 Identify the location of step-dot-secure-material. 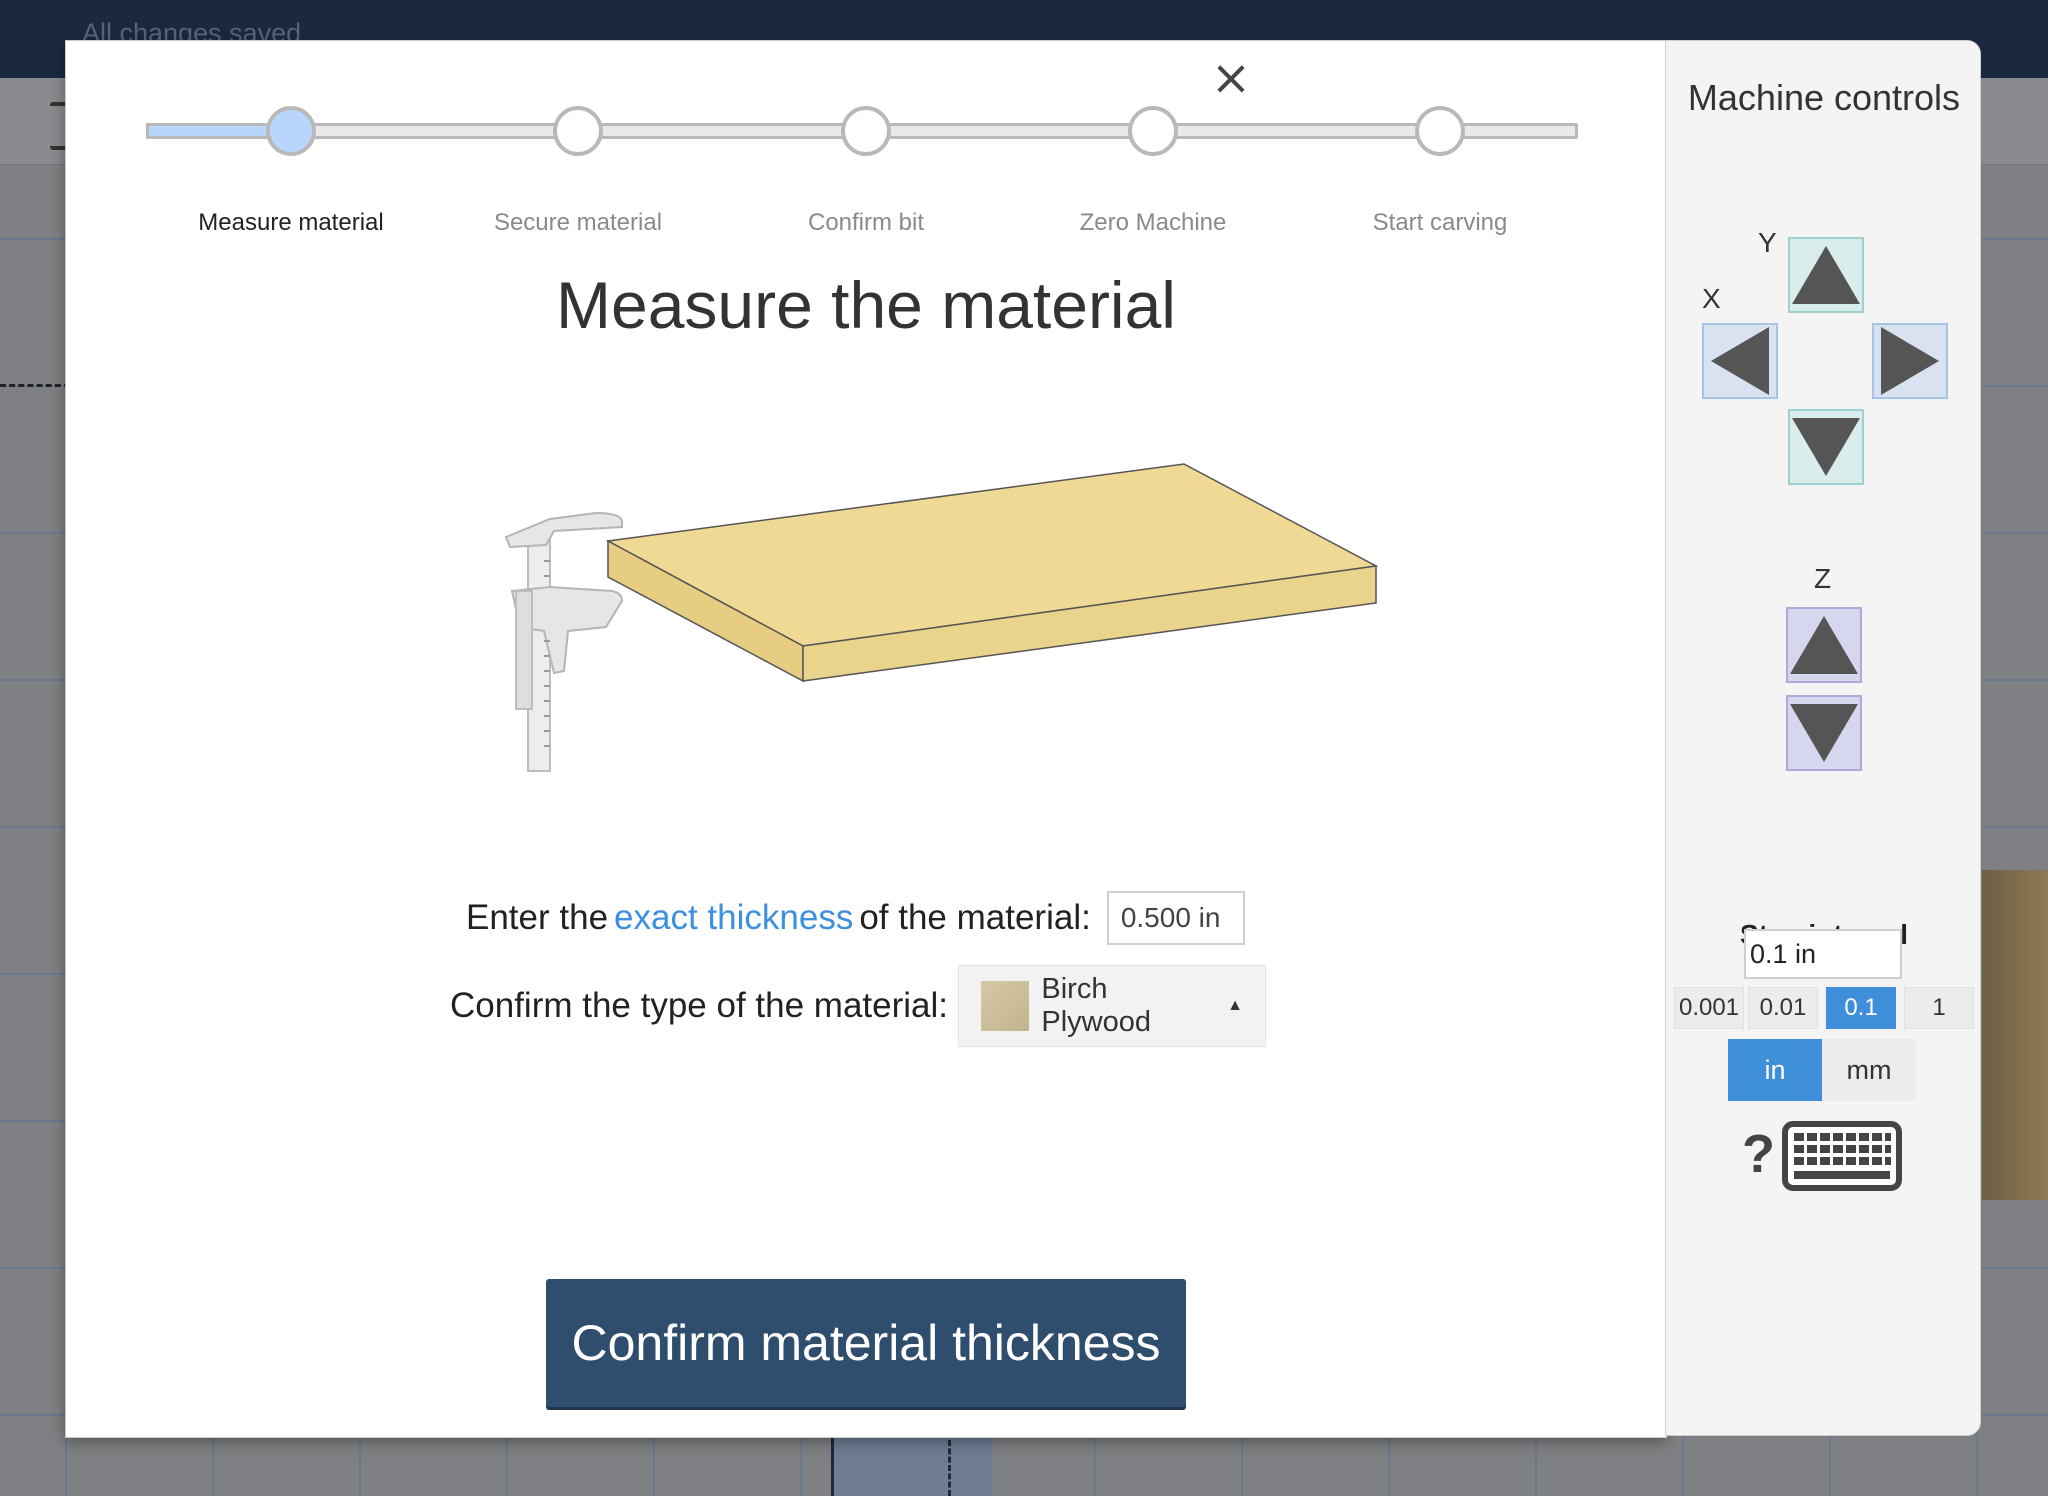
(578, 131).